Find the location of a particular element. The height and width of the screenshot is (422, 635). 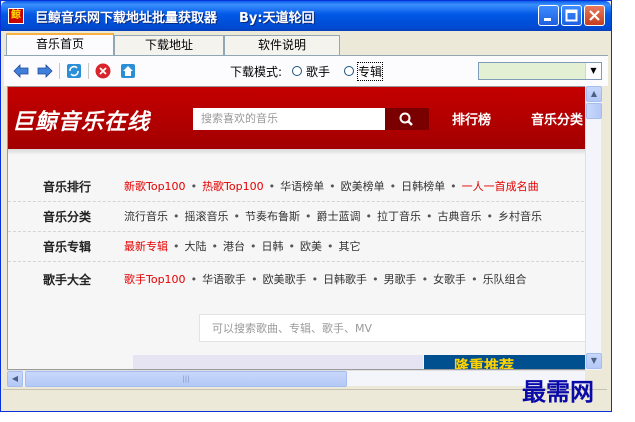

category-label: 歌手大全 is located at coordinates (67, 280).